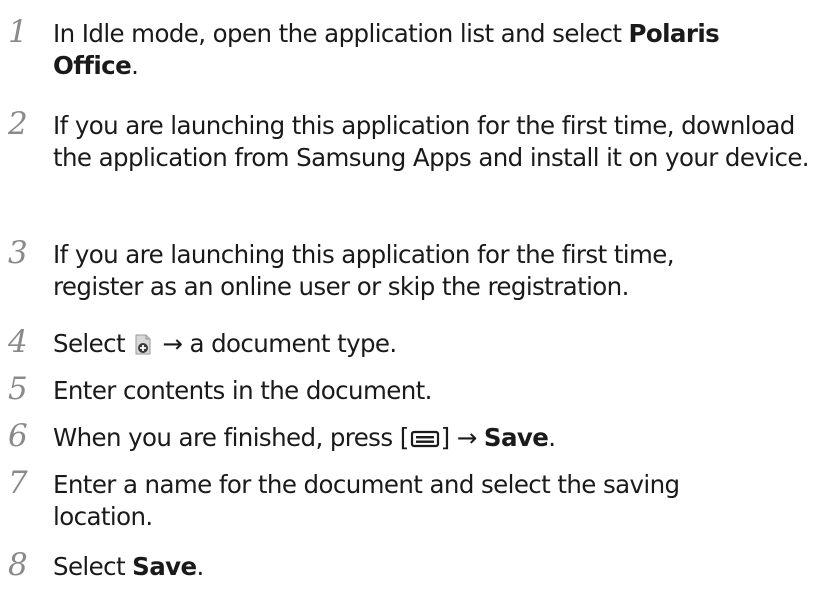 The width and height of the screenshot is (814, 592). Describe the element at coordinates (304, 437) in the screenshot. I see `step-text: When you are finished, press [] → Save.` at that location.